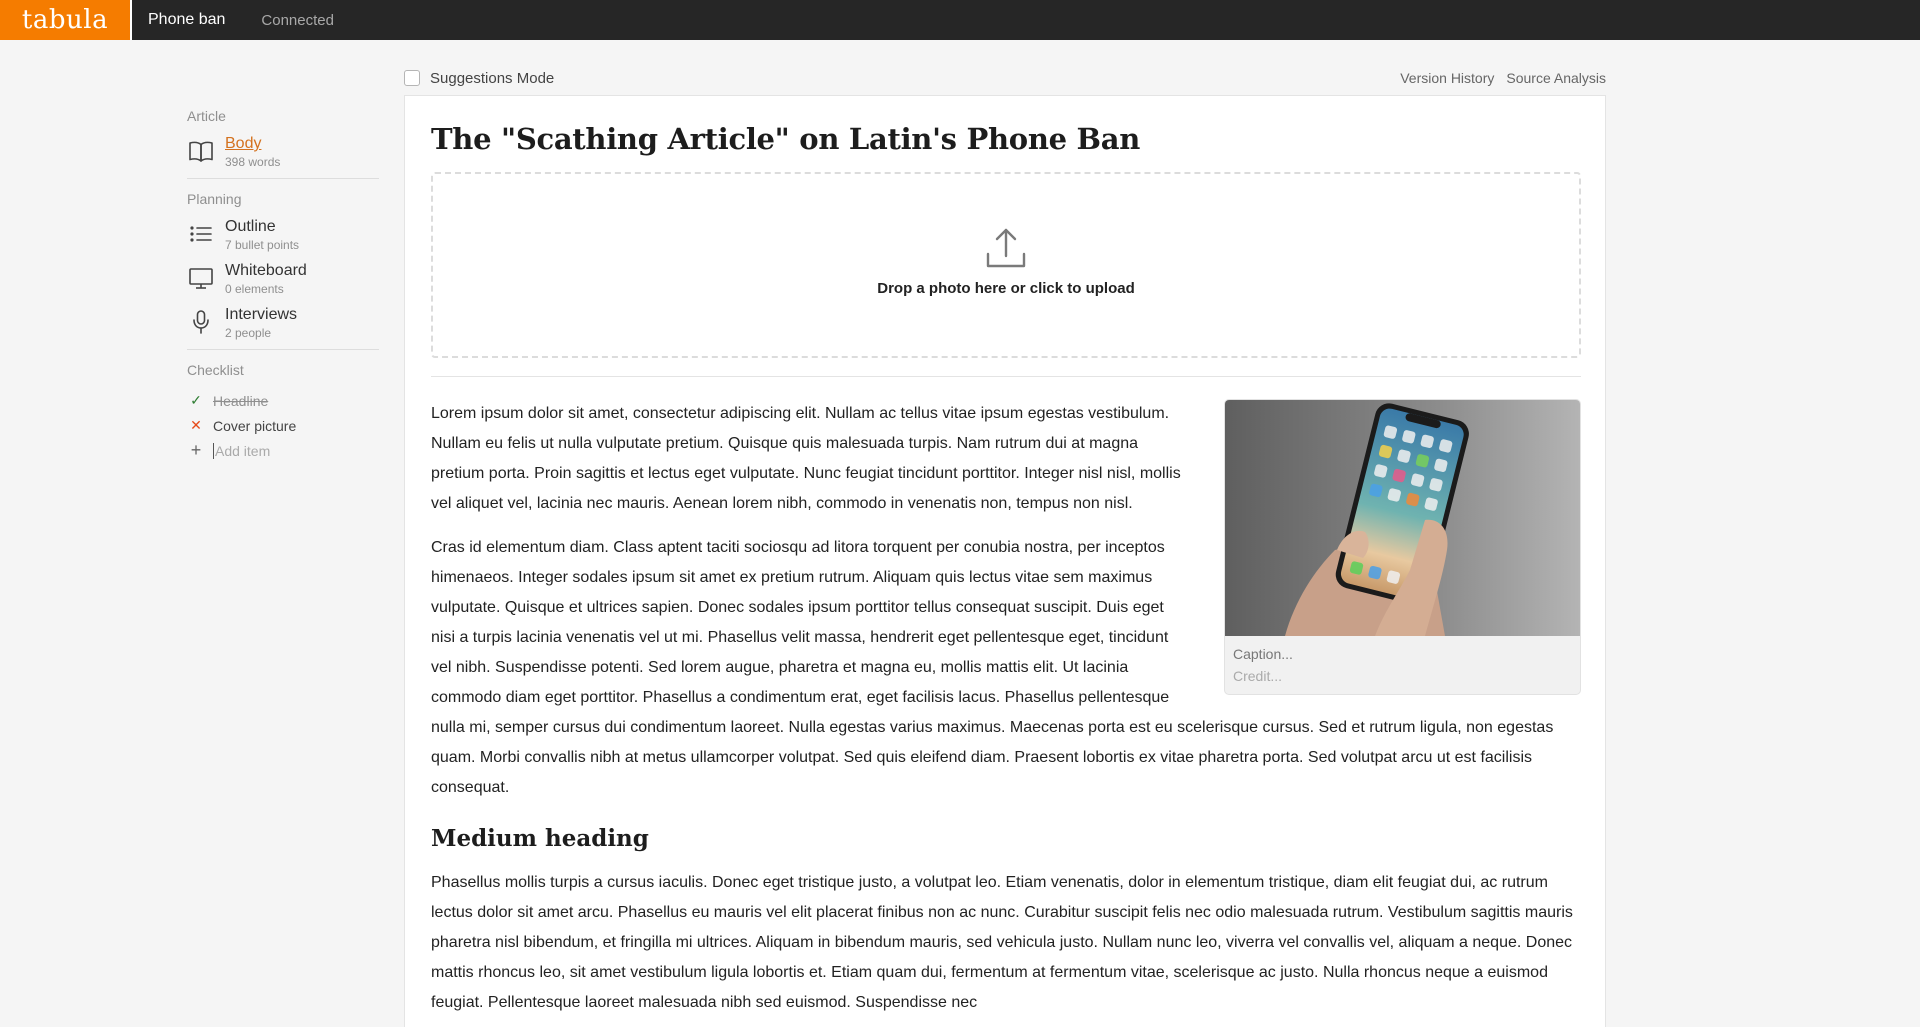 The height and width of the screenshot is (1027, 1920). Describe the element at coordinates (201, 234) in the screenshot. I see `list-icon` at that location.